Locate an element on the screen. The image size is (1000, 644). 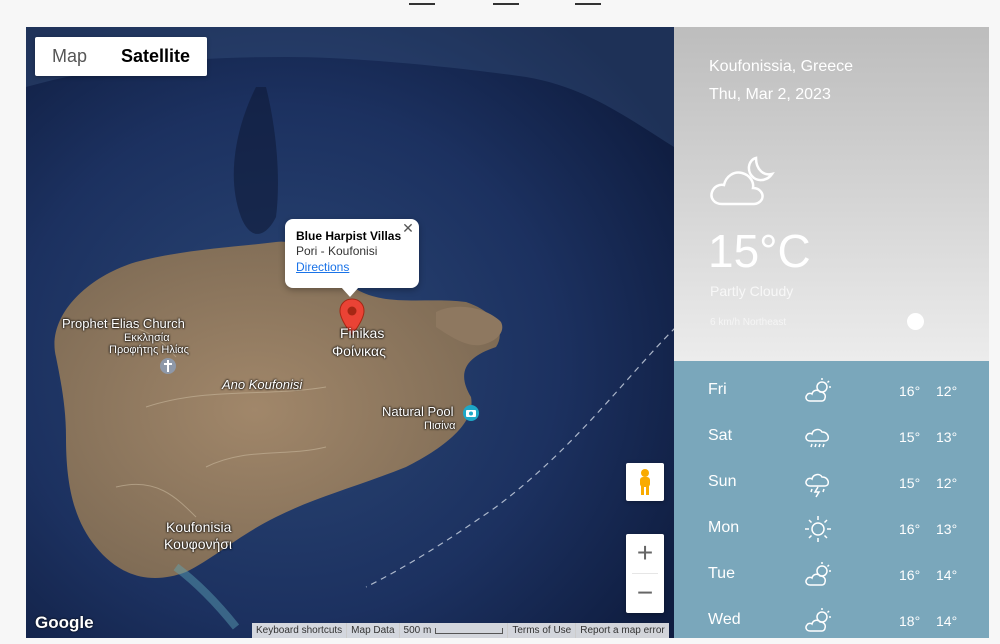
map-type-control: Map Satellite is located at coordinates (121, 56).